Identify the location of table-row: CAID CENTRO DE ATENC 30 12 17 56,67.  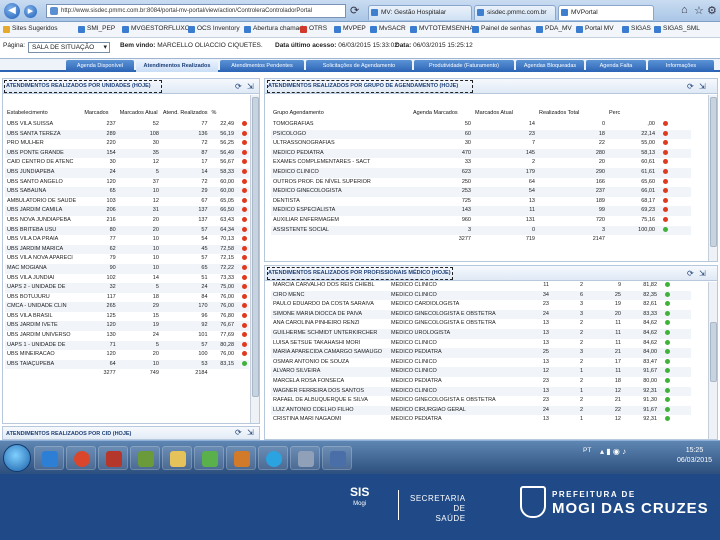
(127, 163).